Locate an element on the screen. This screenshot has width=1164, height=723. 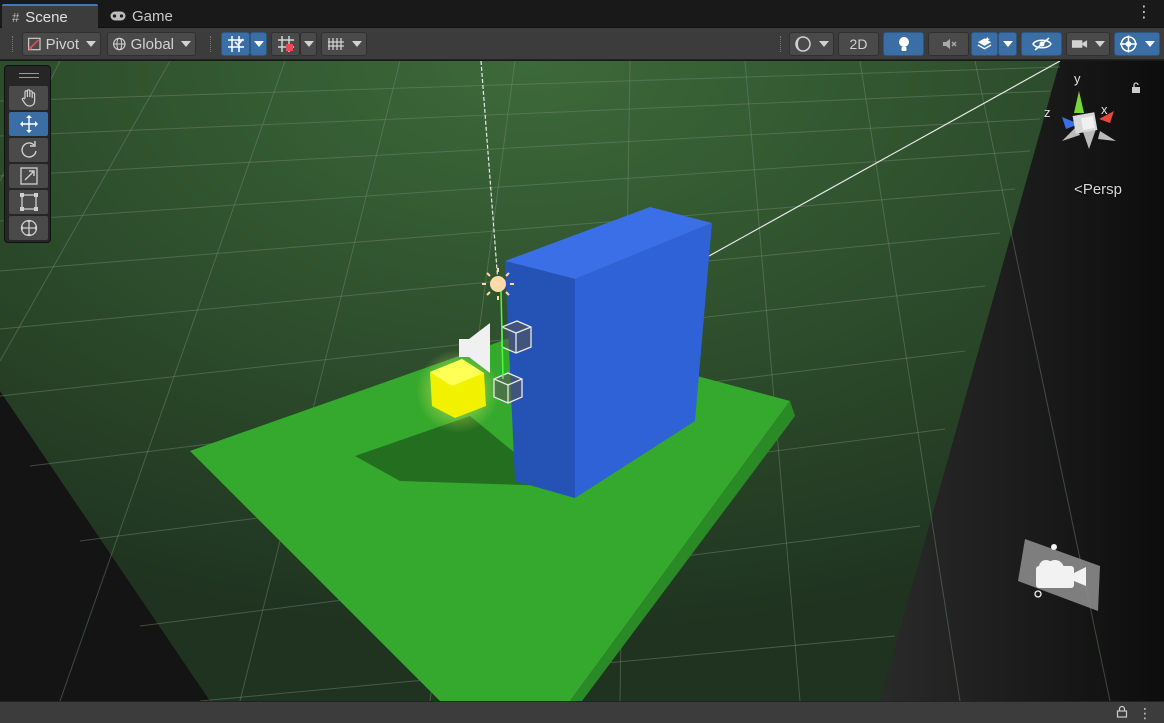
scene-visibility-toggle is located at coordinates (1041, 44).